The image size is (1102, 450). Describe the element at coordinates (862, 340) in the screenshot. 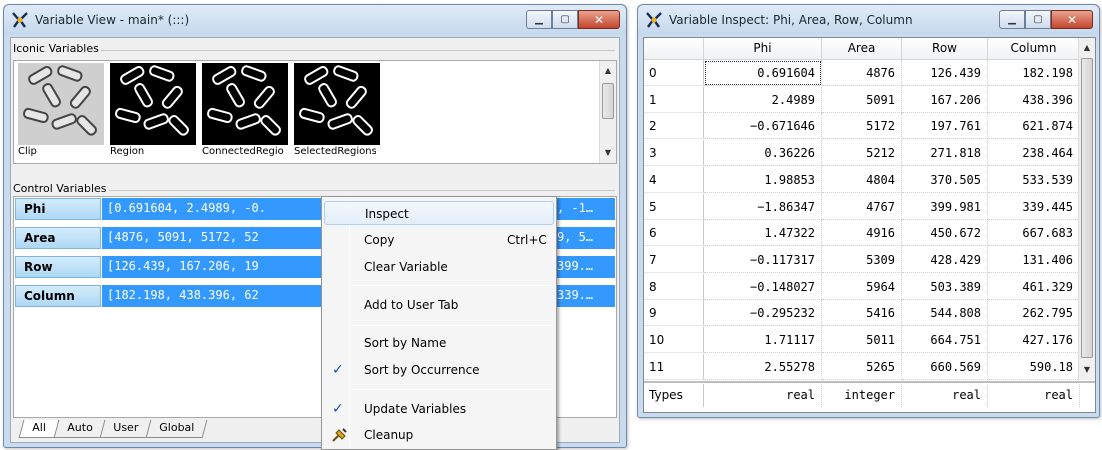

I see `table-cell: 5011` at that location.